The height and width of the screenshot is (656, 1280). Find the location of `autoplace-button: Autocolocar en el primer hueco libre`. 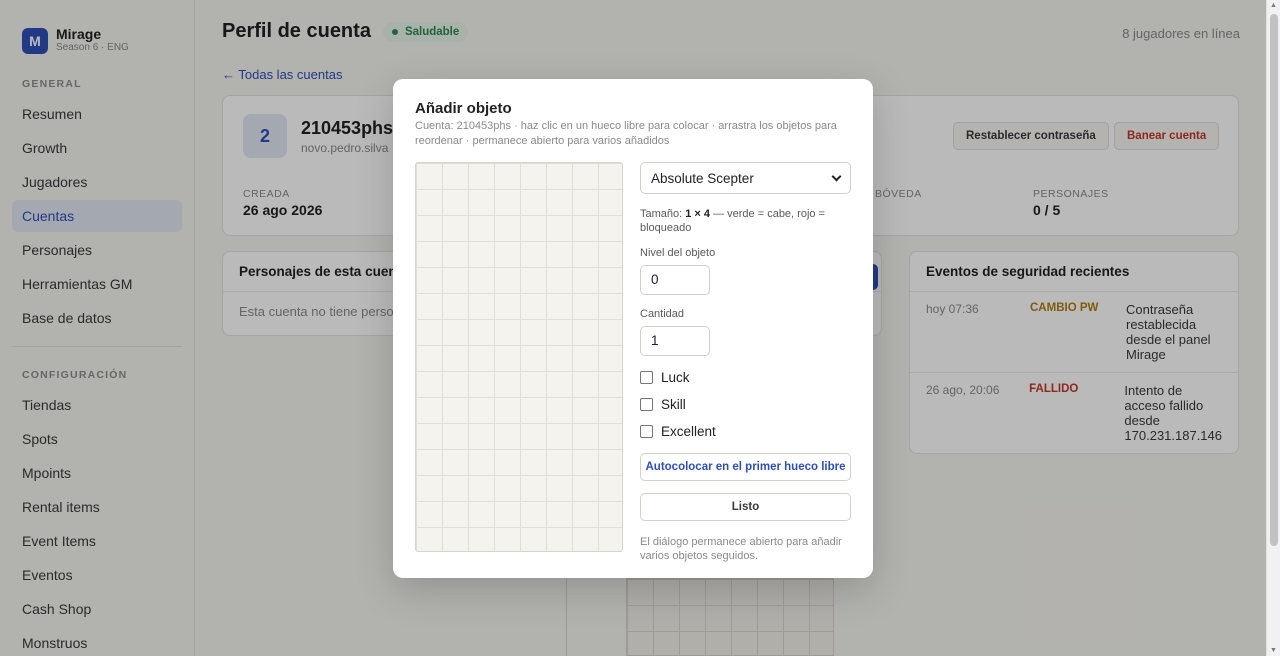

autoplace-button: Autocolocar en el primer hueco libre is located at coordinates (745, 467).